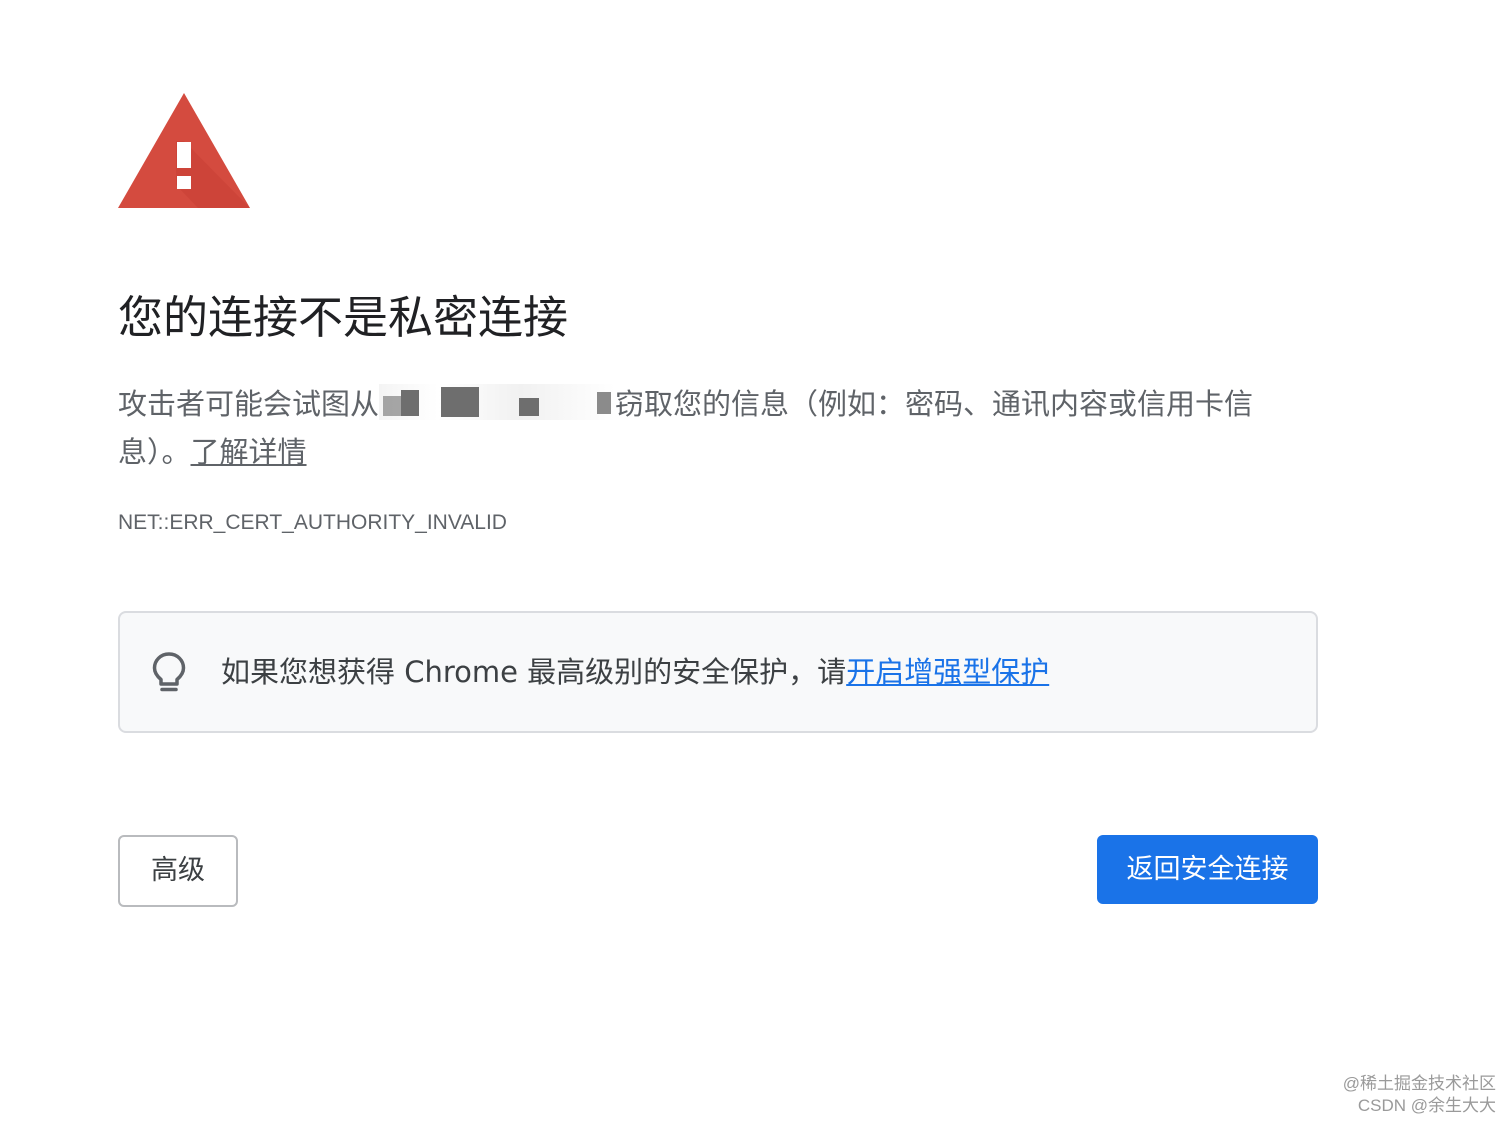 This screenshot has width=1512, height=1124. I want to click on lightbulb-icon, so click(169, 672).